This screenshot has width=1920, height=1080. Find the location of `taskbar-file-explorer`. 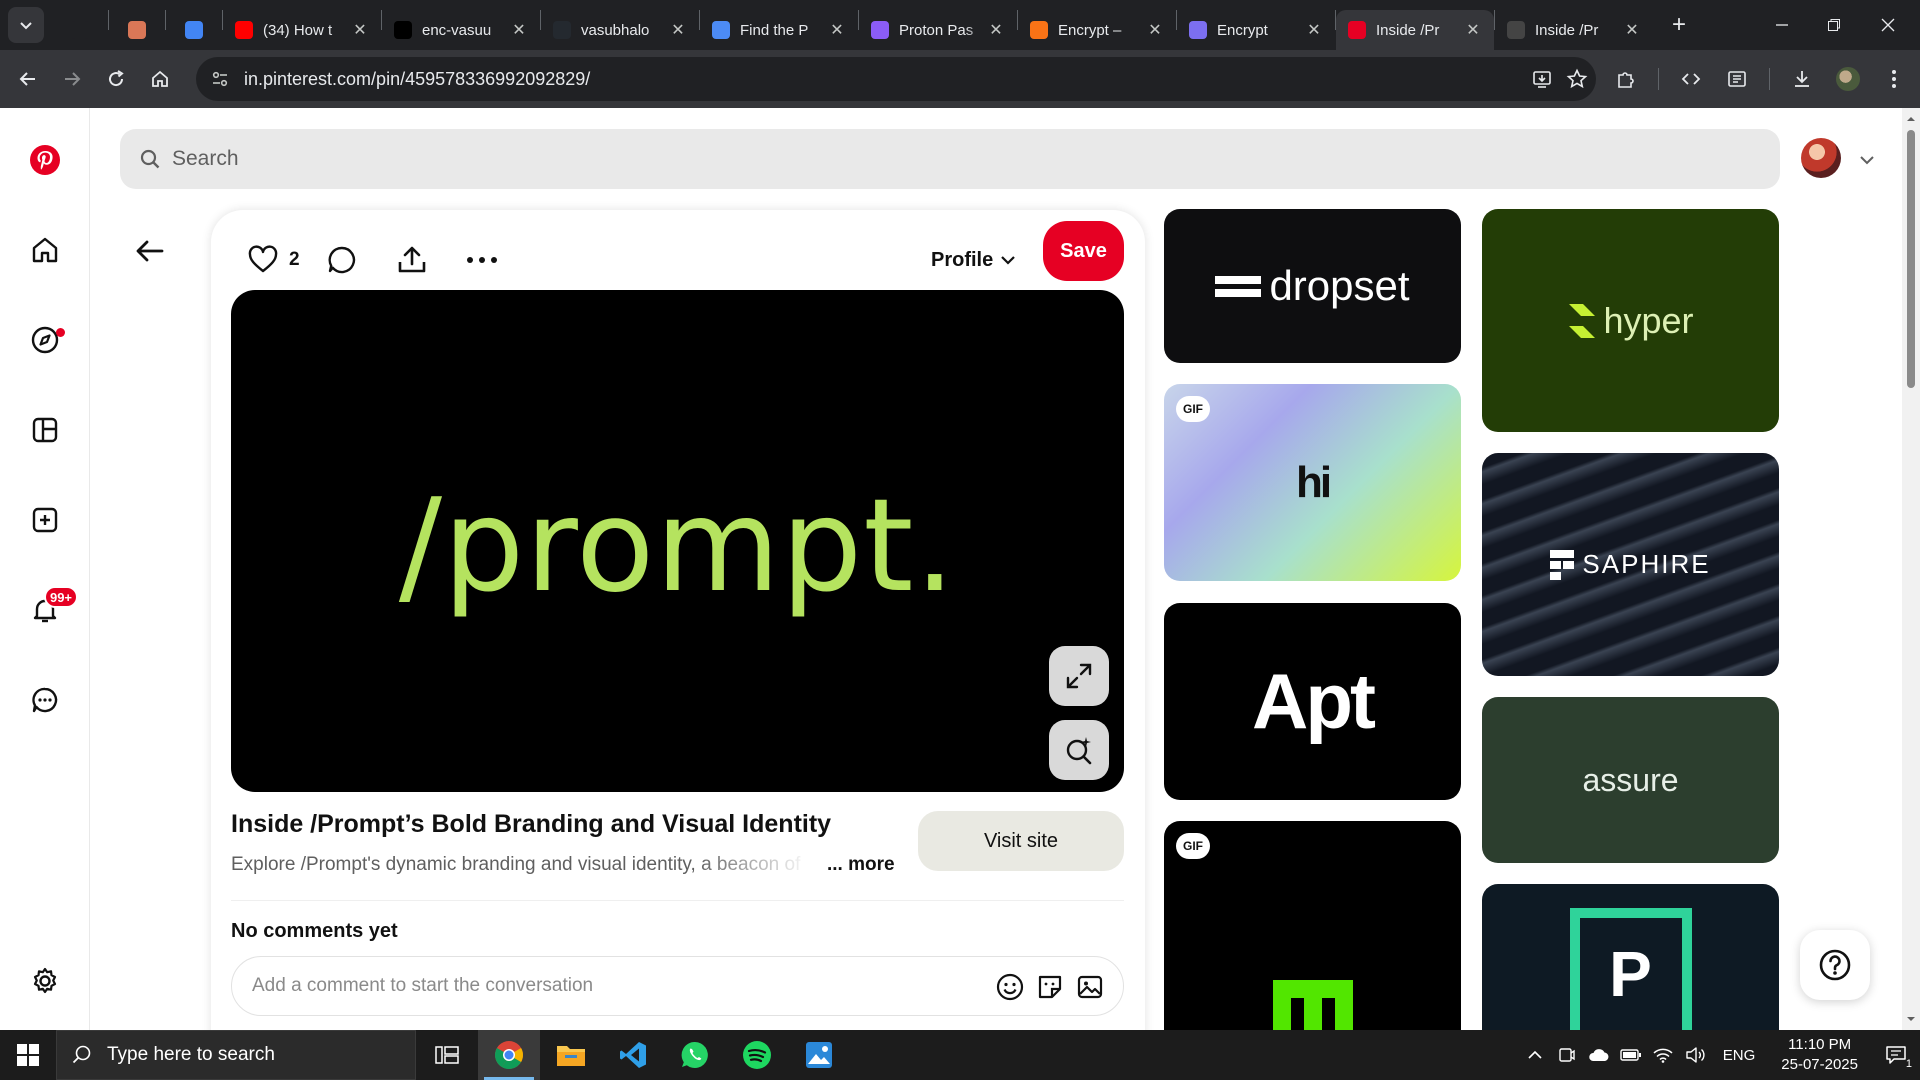

taskbar-file-explorer is located at coordinates (571, 1055).